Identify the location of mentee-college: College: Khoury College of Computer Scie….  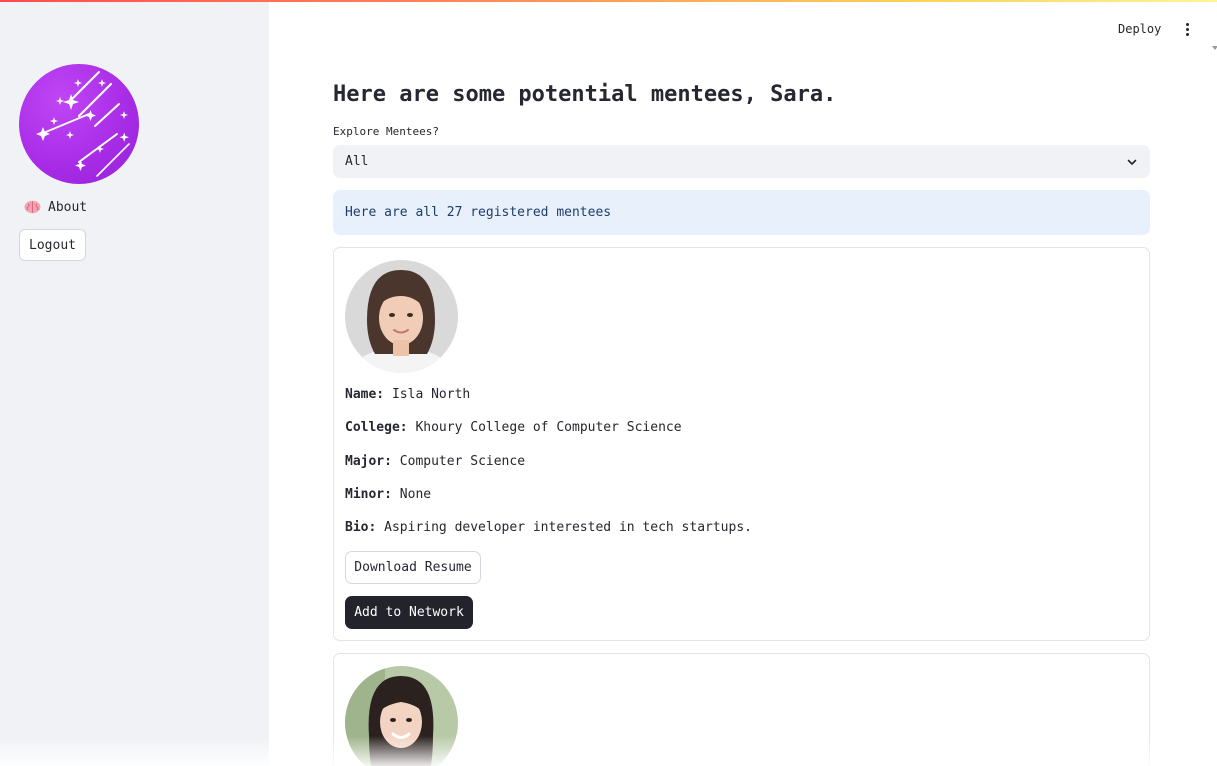
(513, 427).